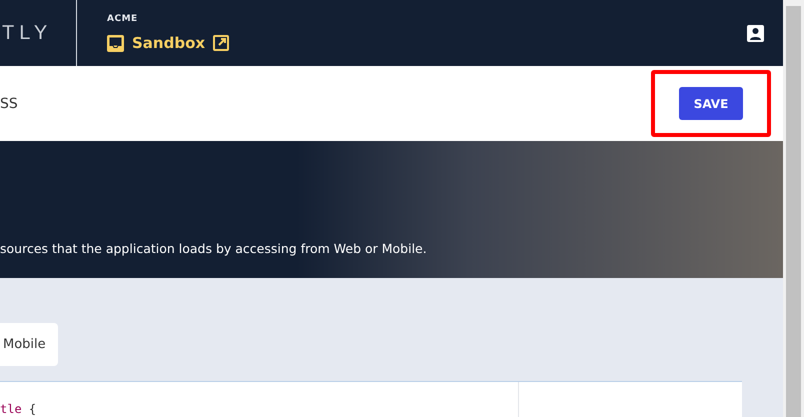 This screenshot has width=804, height=417. What do you see at coordinates (29, 344) in the screenshot?
I see `tab: Mobile` at bounding box center [29, 344].